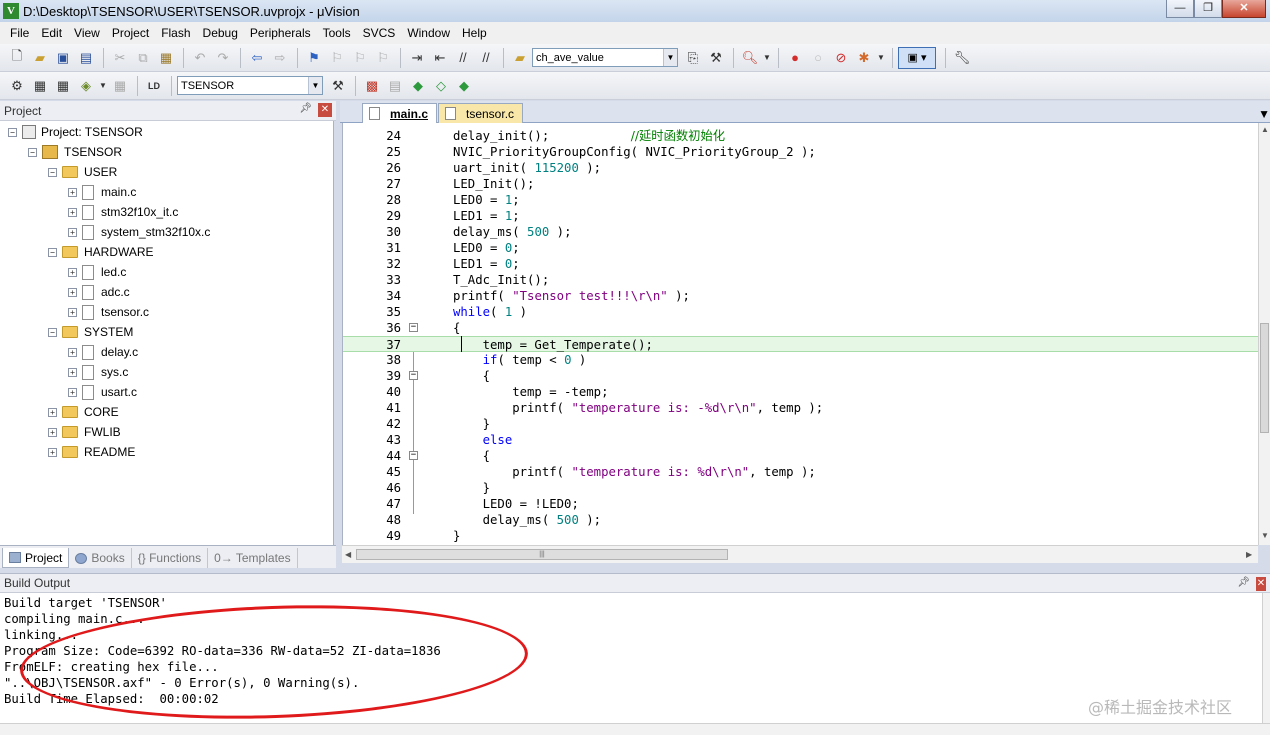 Image resolution: width=1270 pixels, height=735 pixels. What do you see at coordinates (441, 86) in the screenshot?
I see `select-software-packs-icon: ◇` at bounding box center [441, 86].